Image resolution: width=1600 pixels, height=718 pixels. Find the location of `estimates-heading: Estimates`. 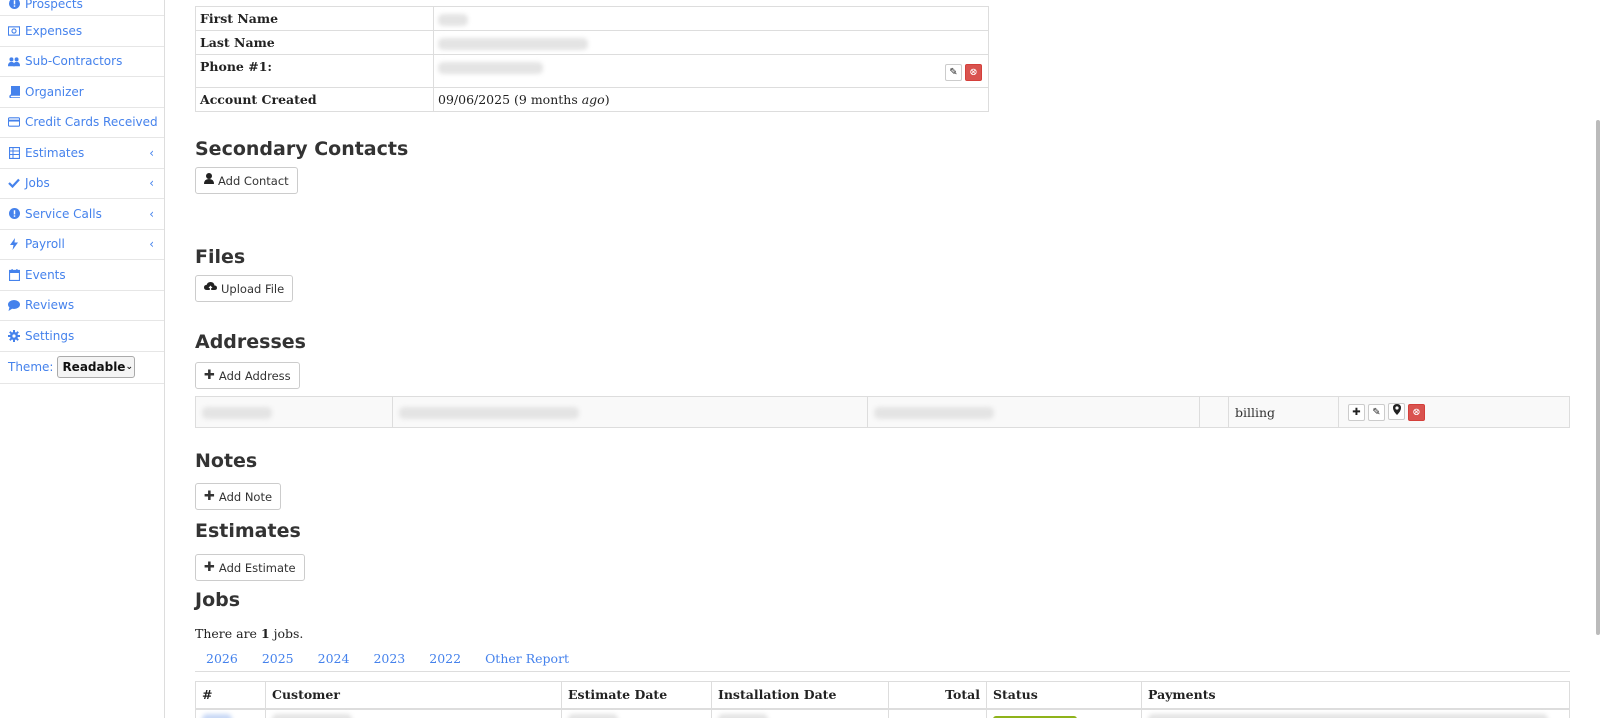

estimates-heading: Estimates is located at coordinates (248, 531).